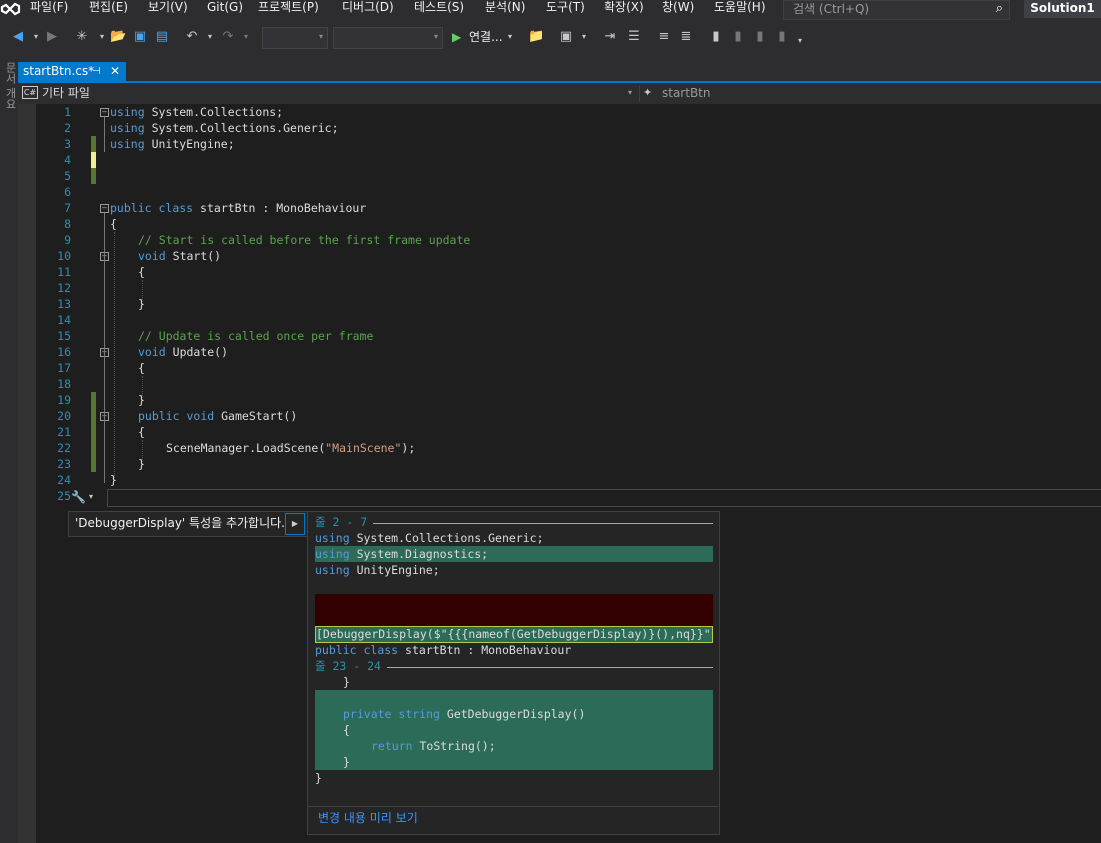 The height and width of the screenshot is (843, 1101). What do you see at coordinates (510, 37) in the screenshot?
I see `run-dropdown-icon: ▾` at bounding box center [510, 37].